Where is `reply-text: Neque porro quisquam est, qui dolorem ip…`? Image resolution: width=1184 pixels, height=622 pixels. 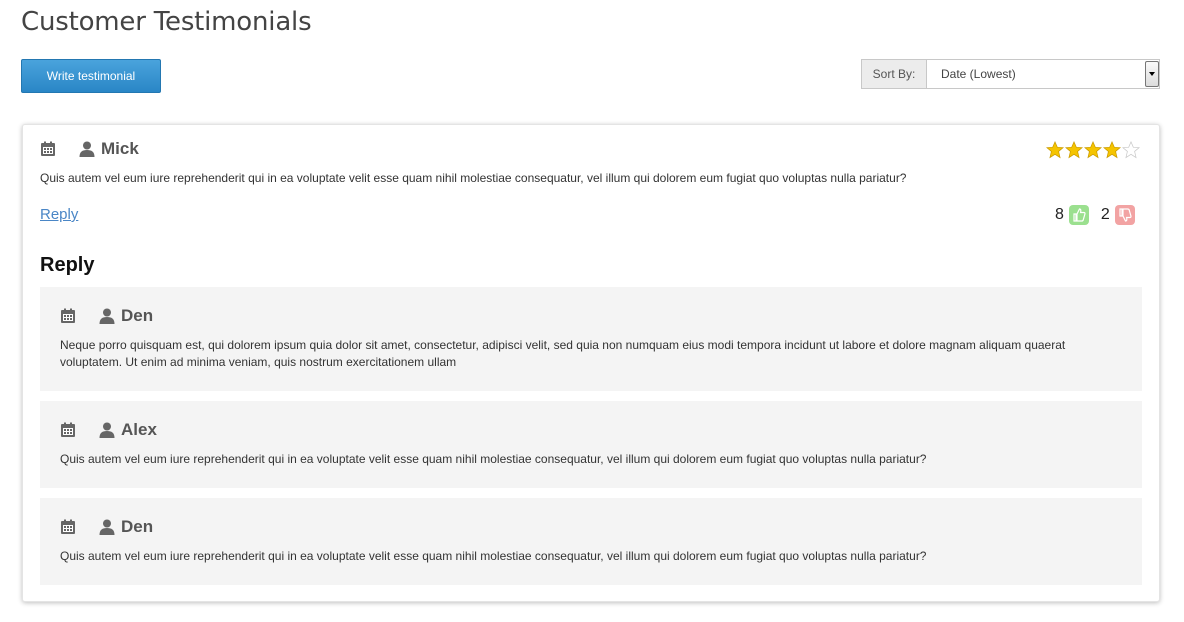
reply-text: Neque porro quisquam est, qui dolorem ip… is located at coordinates (563, 353).